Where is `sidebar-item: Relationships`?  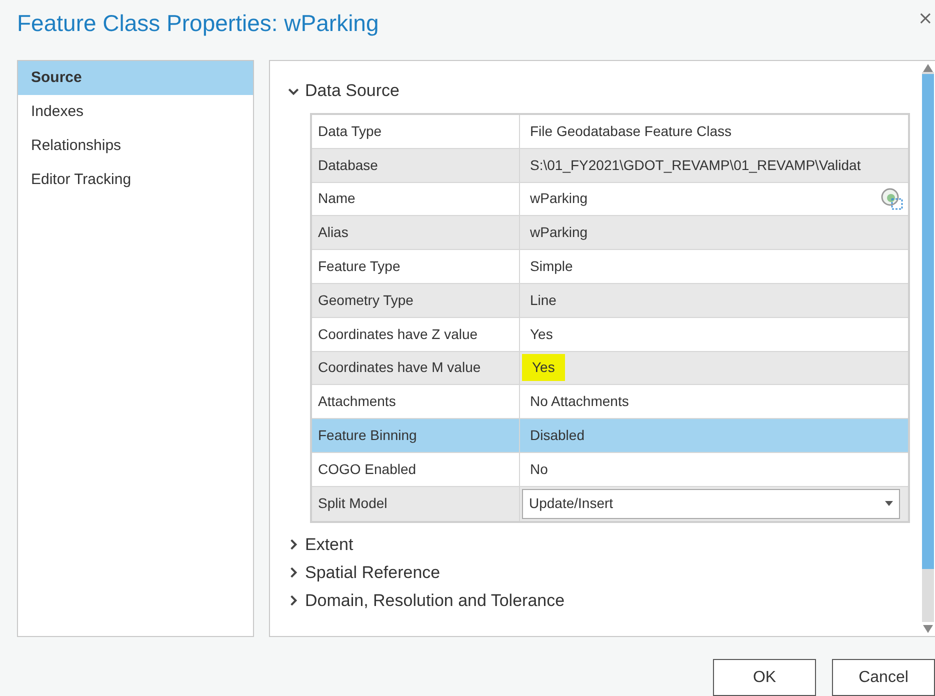
sidebar-item: Relationships is located at coordinates (135, 146).